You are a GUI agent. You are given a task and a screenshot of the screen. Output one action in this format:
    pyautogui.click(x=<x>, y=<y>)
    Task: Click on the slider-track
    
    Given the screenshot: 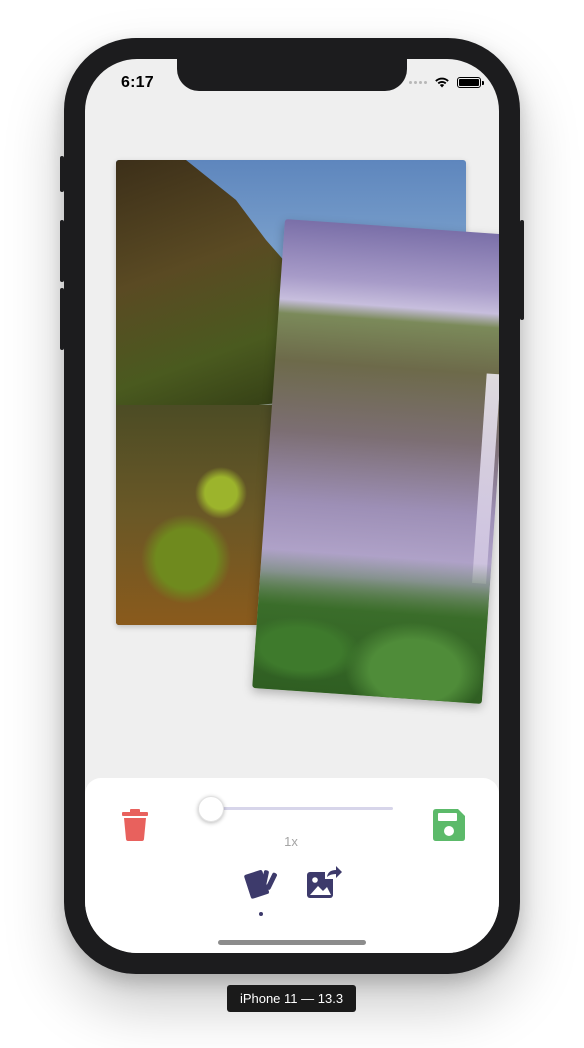 What is the action you would take?
    pyautogui.click(x=295, y=808)
    